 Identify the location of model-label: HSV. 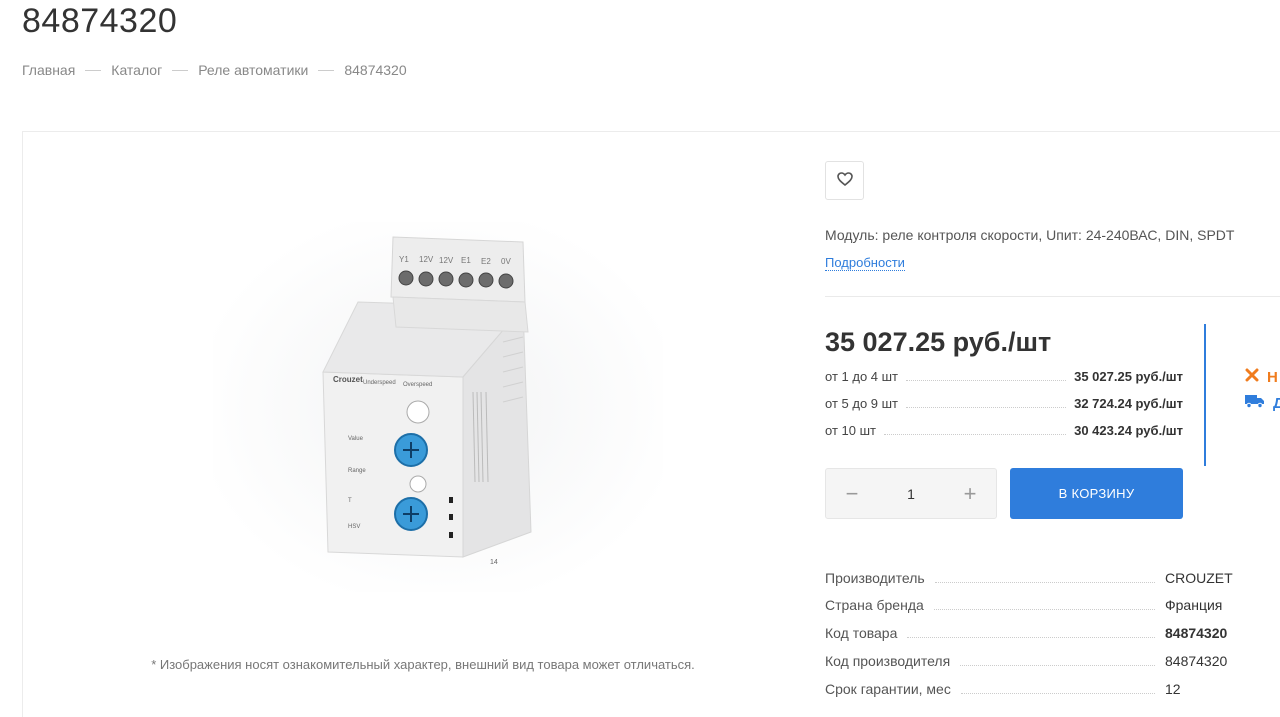
(354, 527).